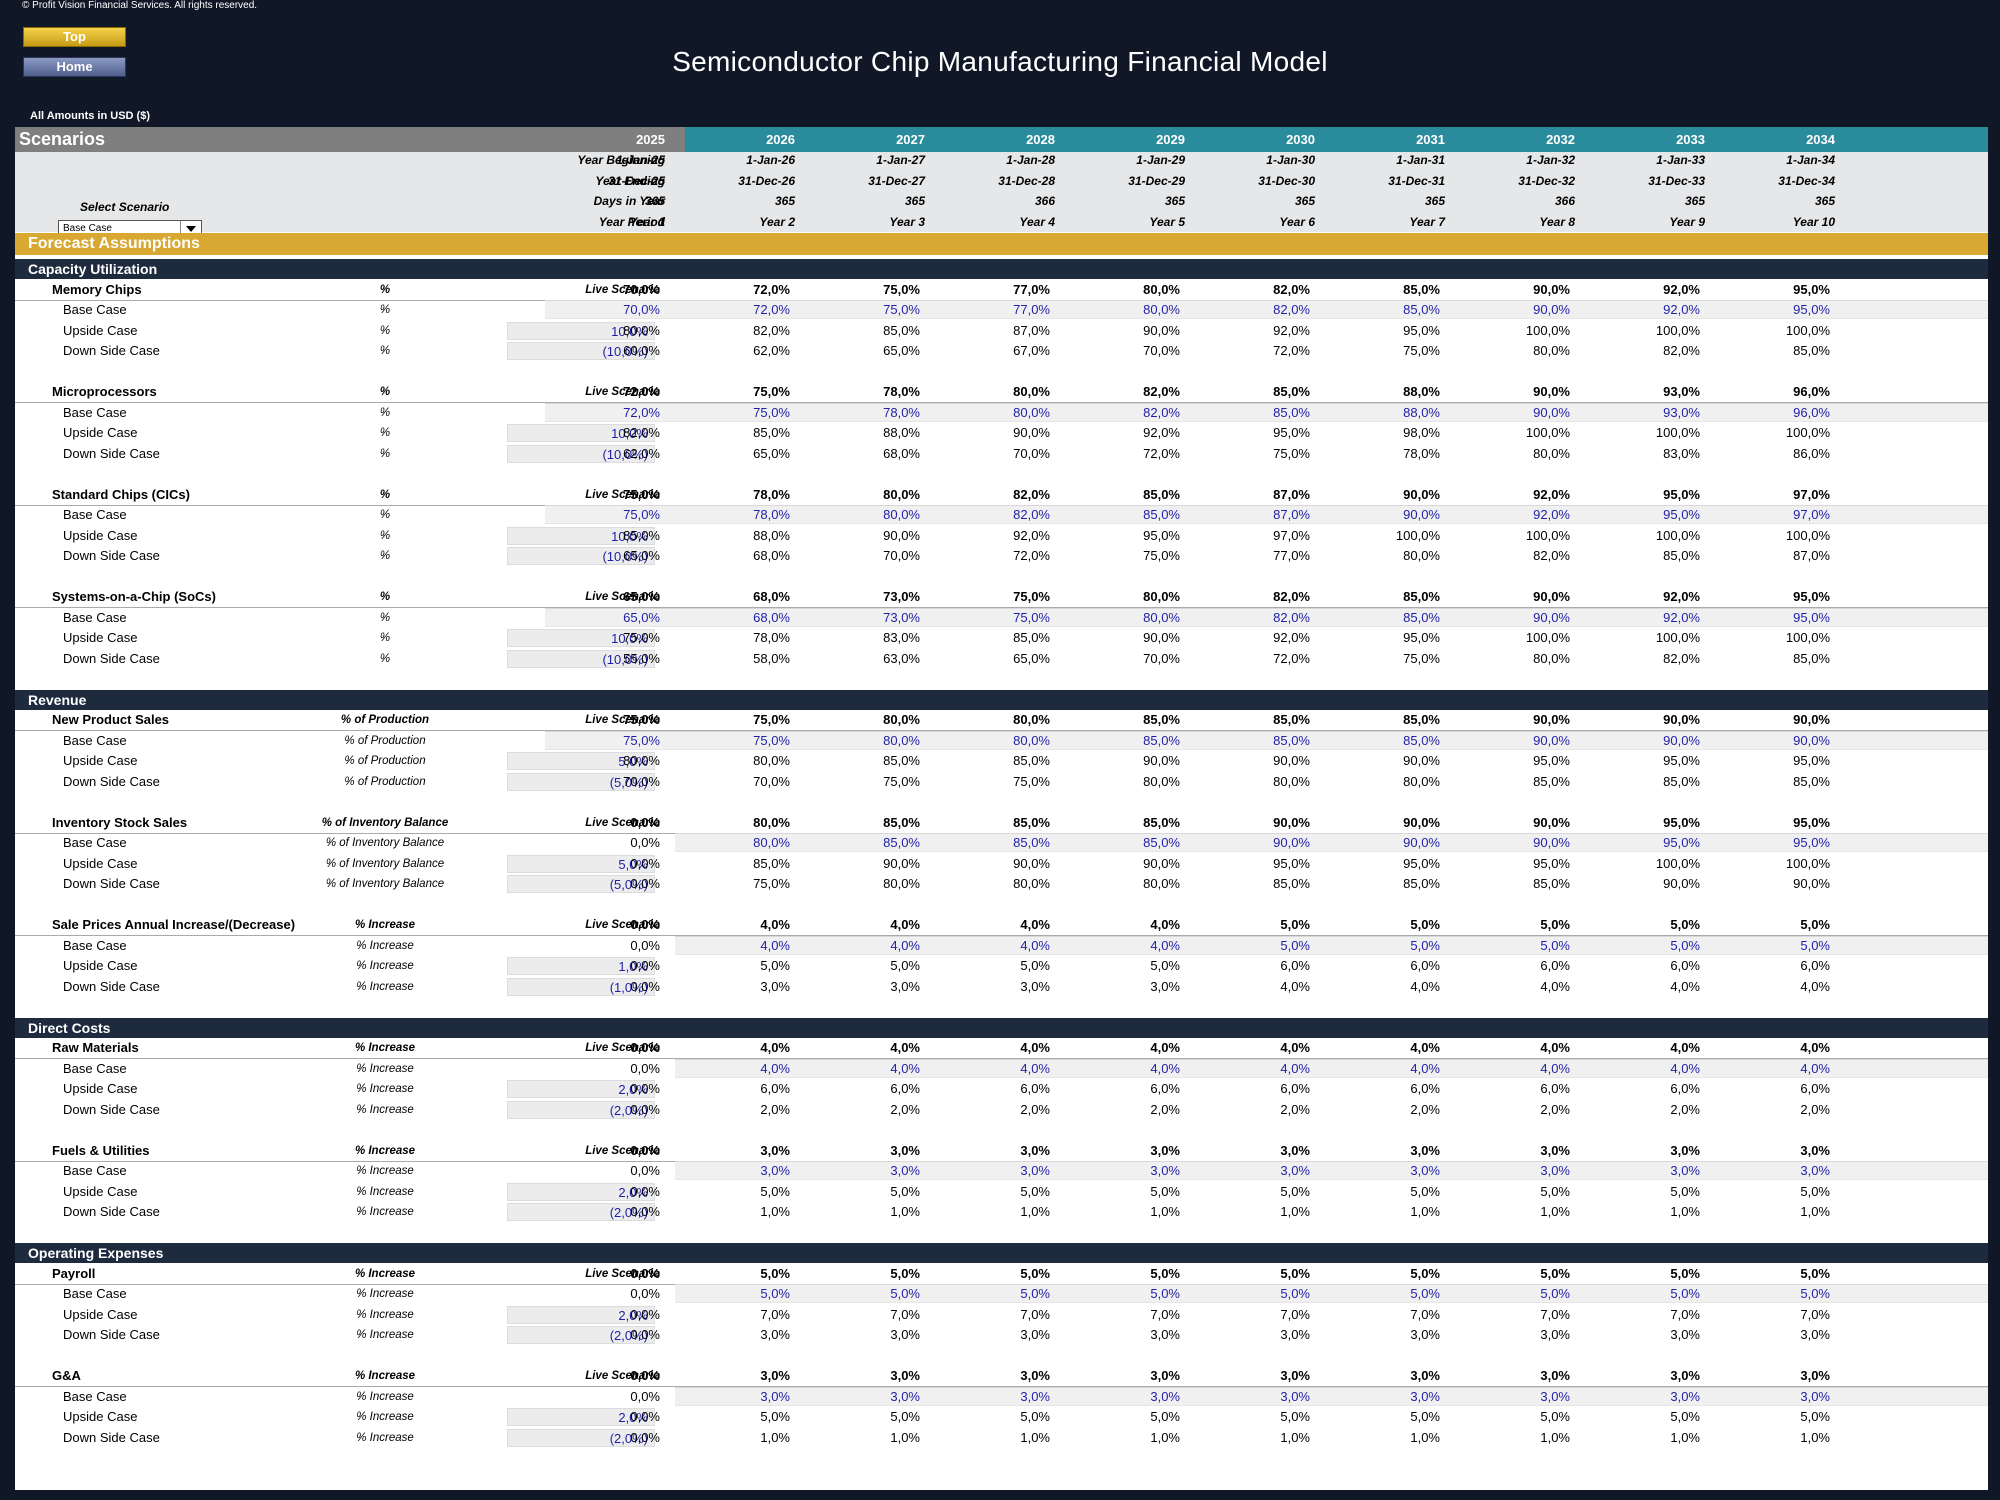  Describe the element at coordinates (985, 310) in the screenshot. I see `value-cell: 77,0%` at that location.